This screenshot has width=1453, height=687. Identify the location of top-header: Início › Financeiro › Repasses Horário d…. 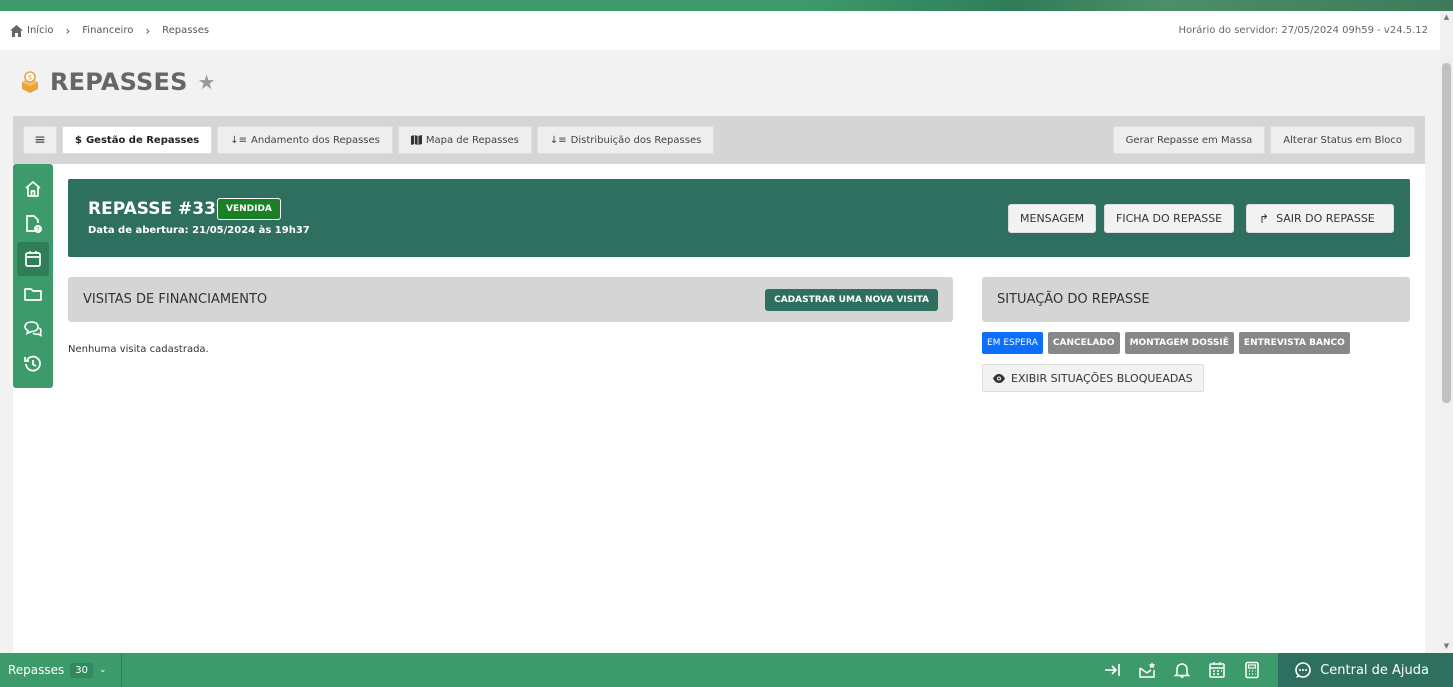
(720, 30).